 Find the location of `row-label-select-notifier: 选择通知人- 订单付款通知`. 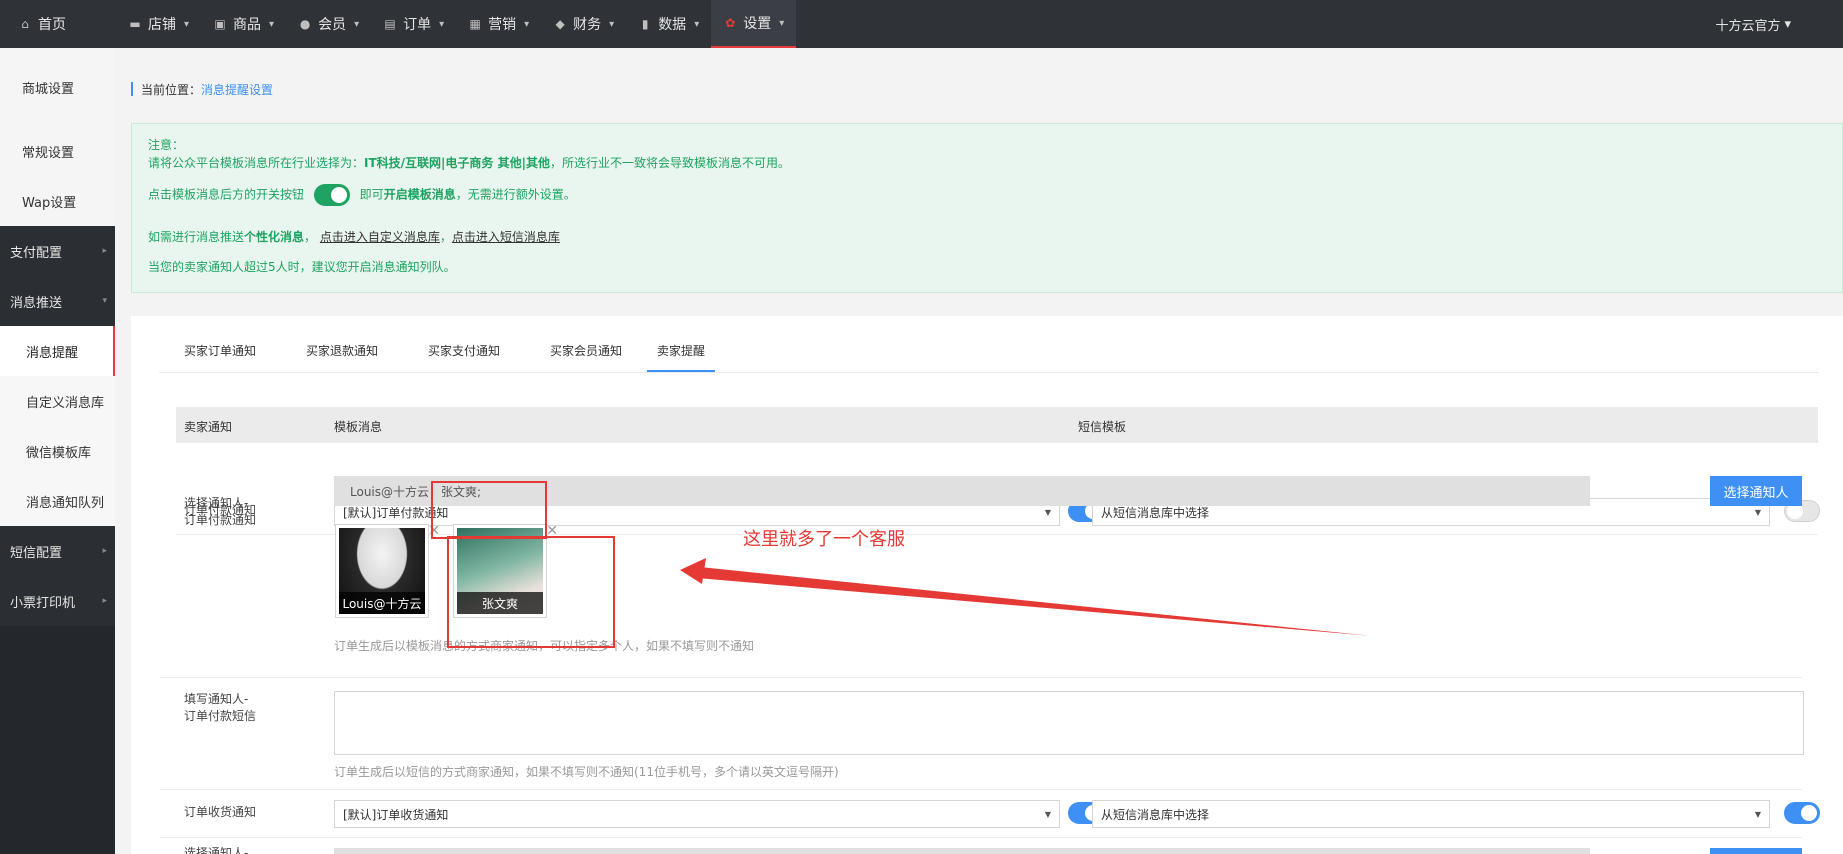

row-label-select-notifier: 选择通知人- 订单付款通知 is located at coordinates (220, 511).